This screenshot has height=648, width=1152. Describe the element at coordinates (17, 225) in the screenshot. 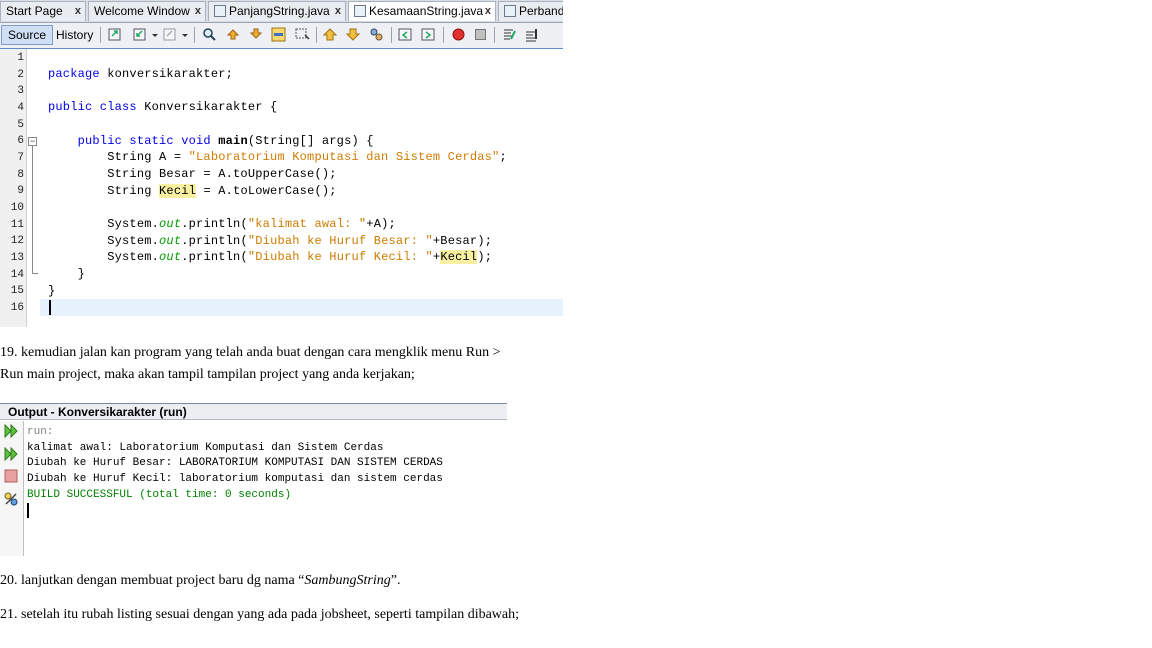

I see `line-number: 11` at that location.